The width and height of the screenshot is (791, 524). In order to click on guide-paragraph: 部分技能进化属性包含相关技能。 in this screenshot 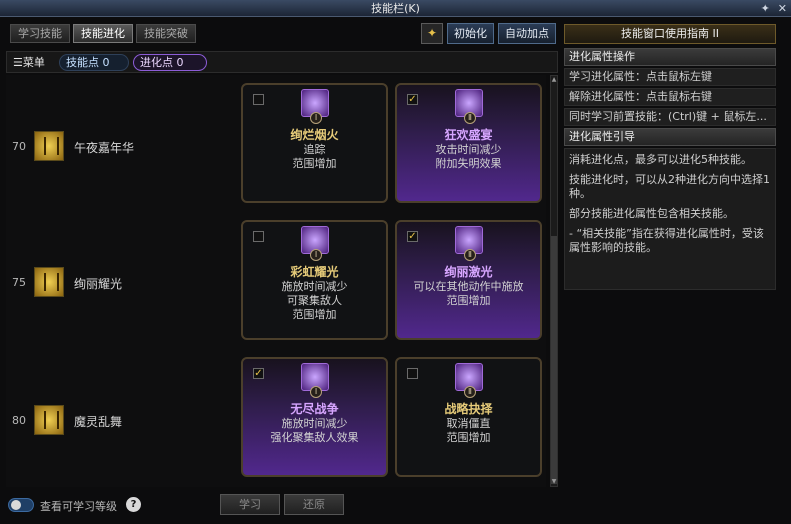, I will do `click(651, 213)`.